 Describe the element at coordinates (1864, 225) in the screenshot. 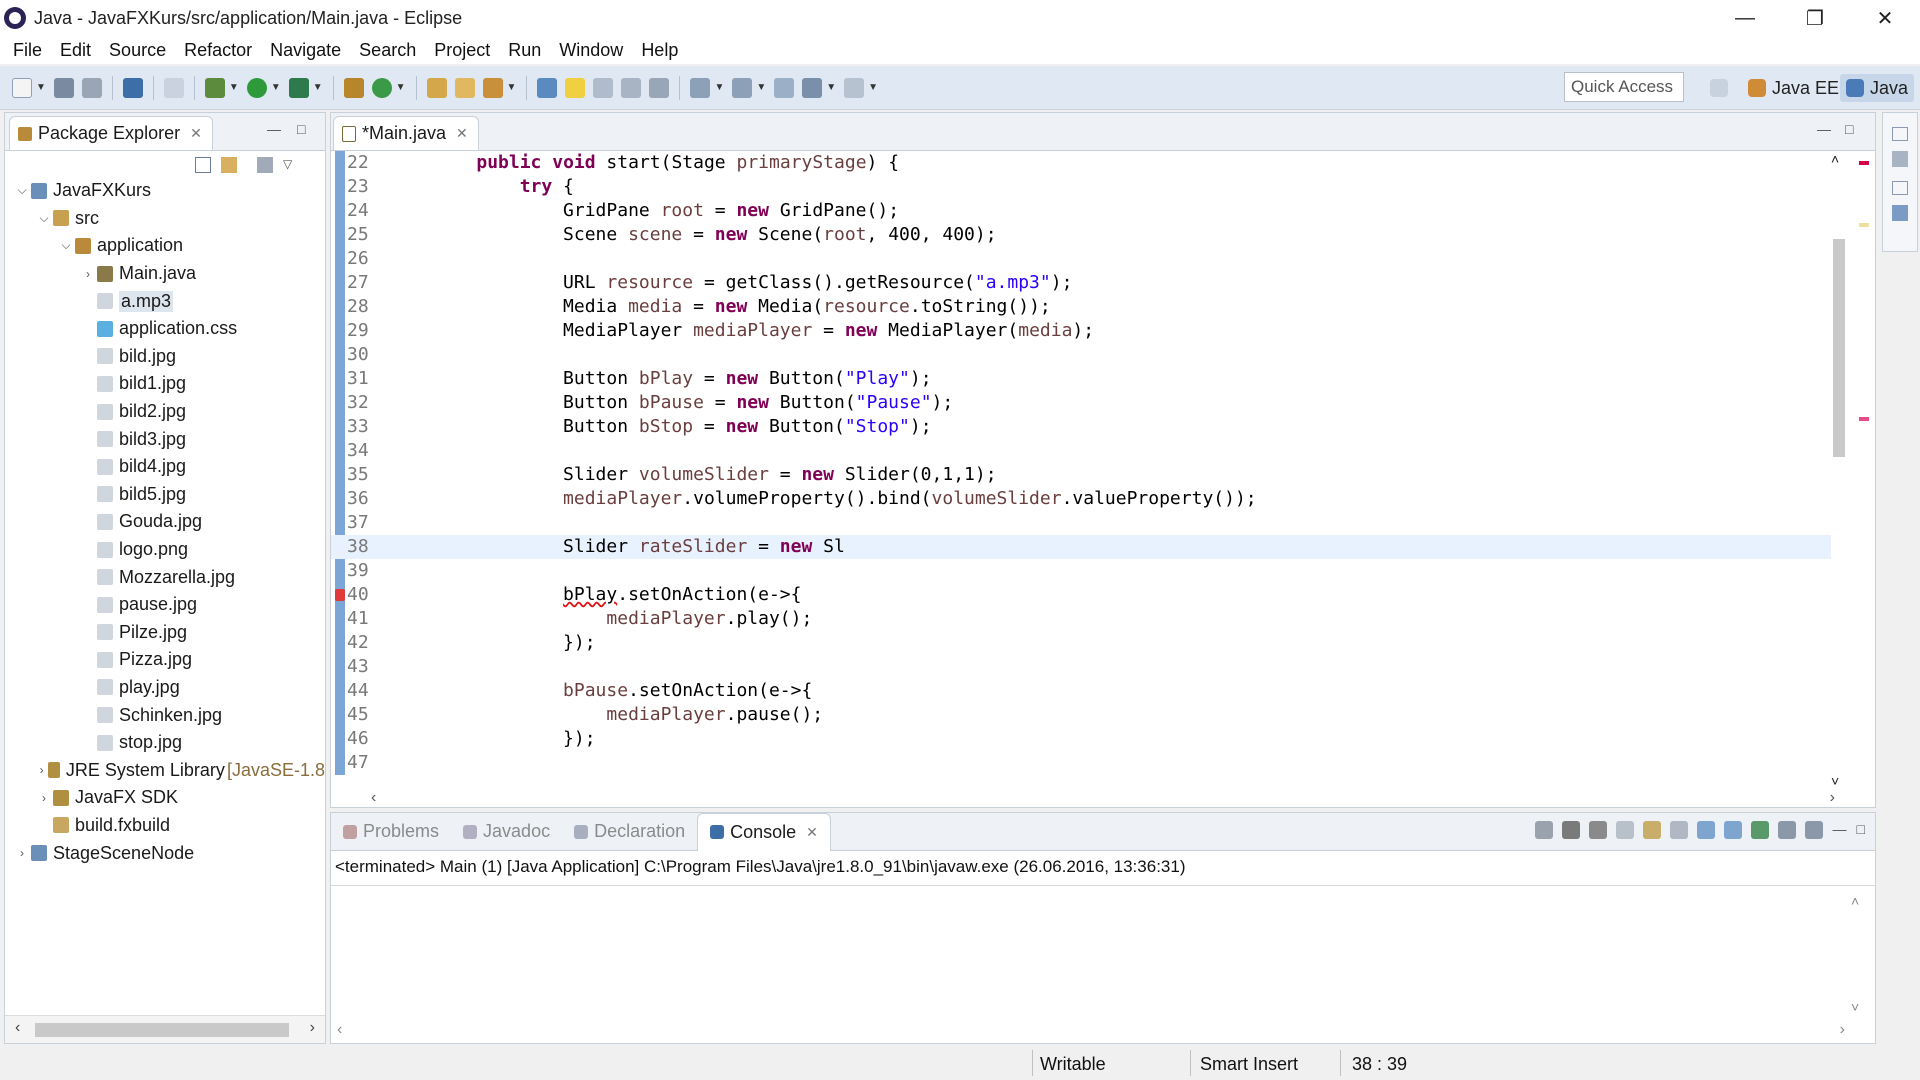

I see `warning-overview-marker` at that location.